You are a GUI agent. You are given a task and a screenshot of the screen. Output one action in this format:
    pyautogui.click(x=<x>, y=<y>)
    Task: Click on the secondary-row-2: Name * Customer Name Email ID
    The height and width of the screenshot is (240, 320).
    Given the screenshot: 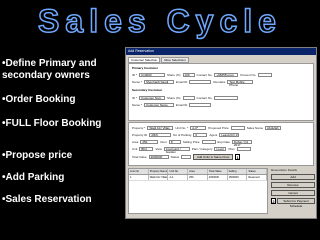 What is the action you would take?
    pyautogui.click(x=172, y=104)
    